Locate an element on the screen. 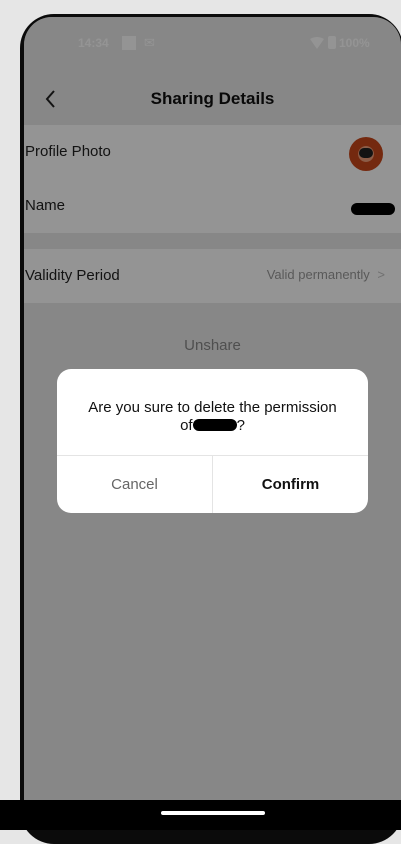 The width and height of the screenshot is (401, 844). confirm-button: Confirm is located at coordinates (290, 484).